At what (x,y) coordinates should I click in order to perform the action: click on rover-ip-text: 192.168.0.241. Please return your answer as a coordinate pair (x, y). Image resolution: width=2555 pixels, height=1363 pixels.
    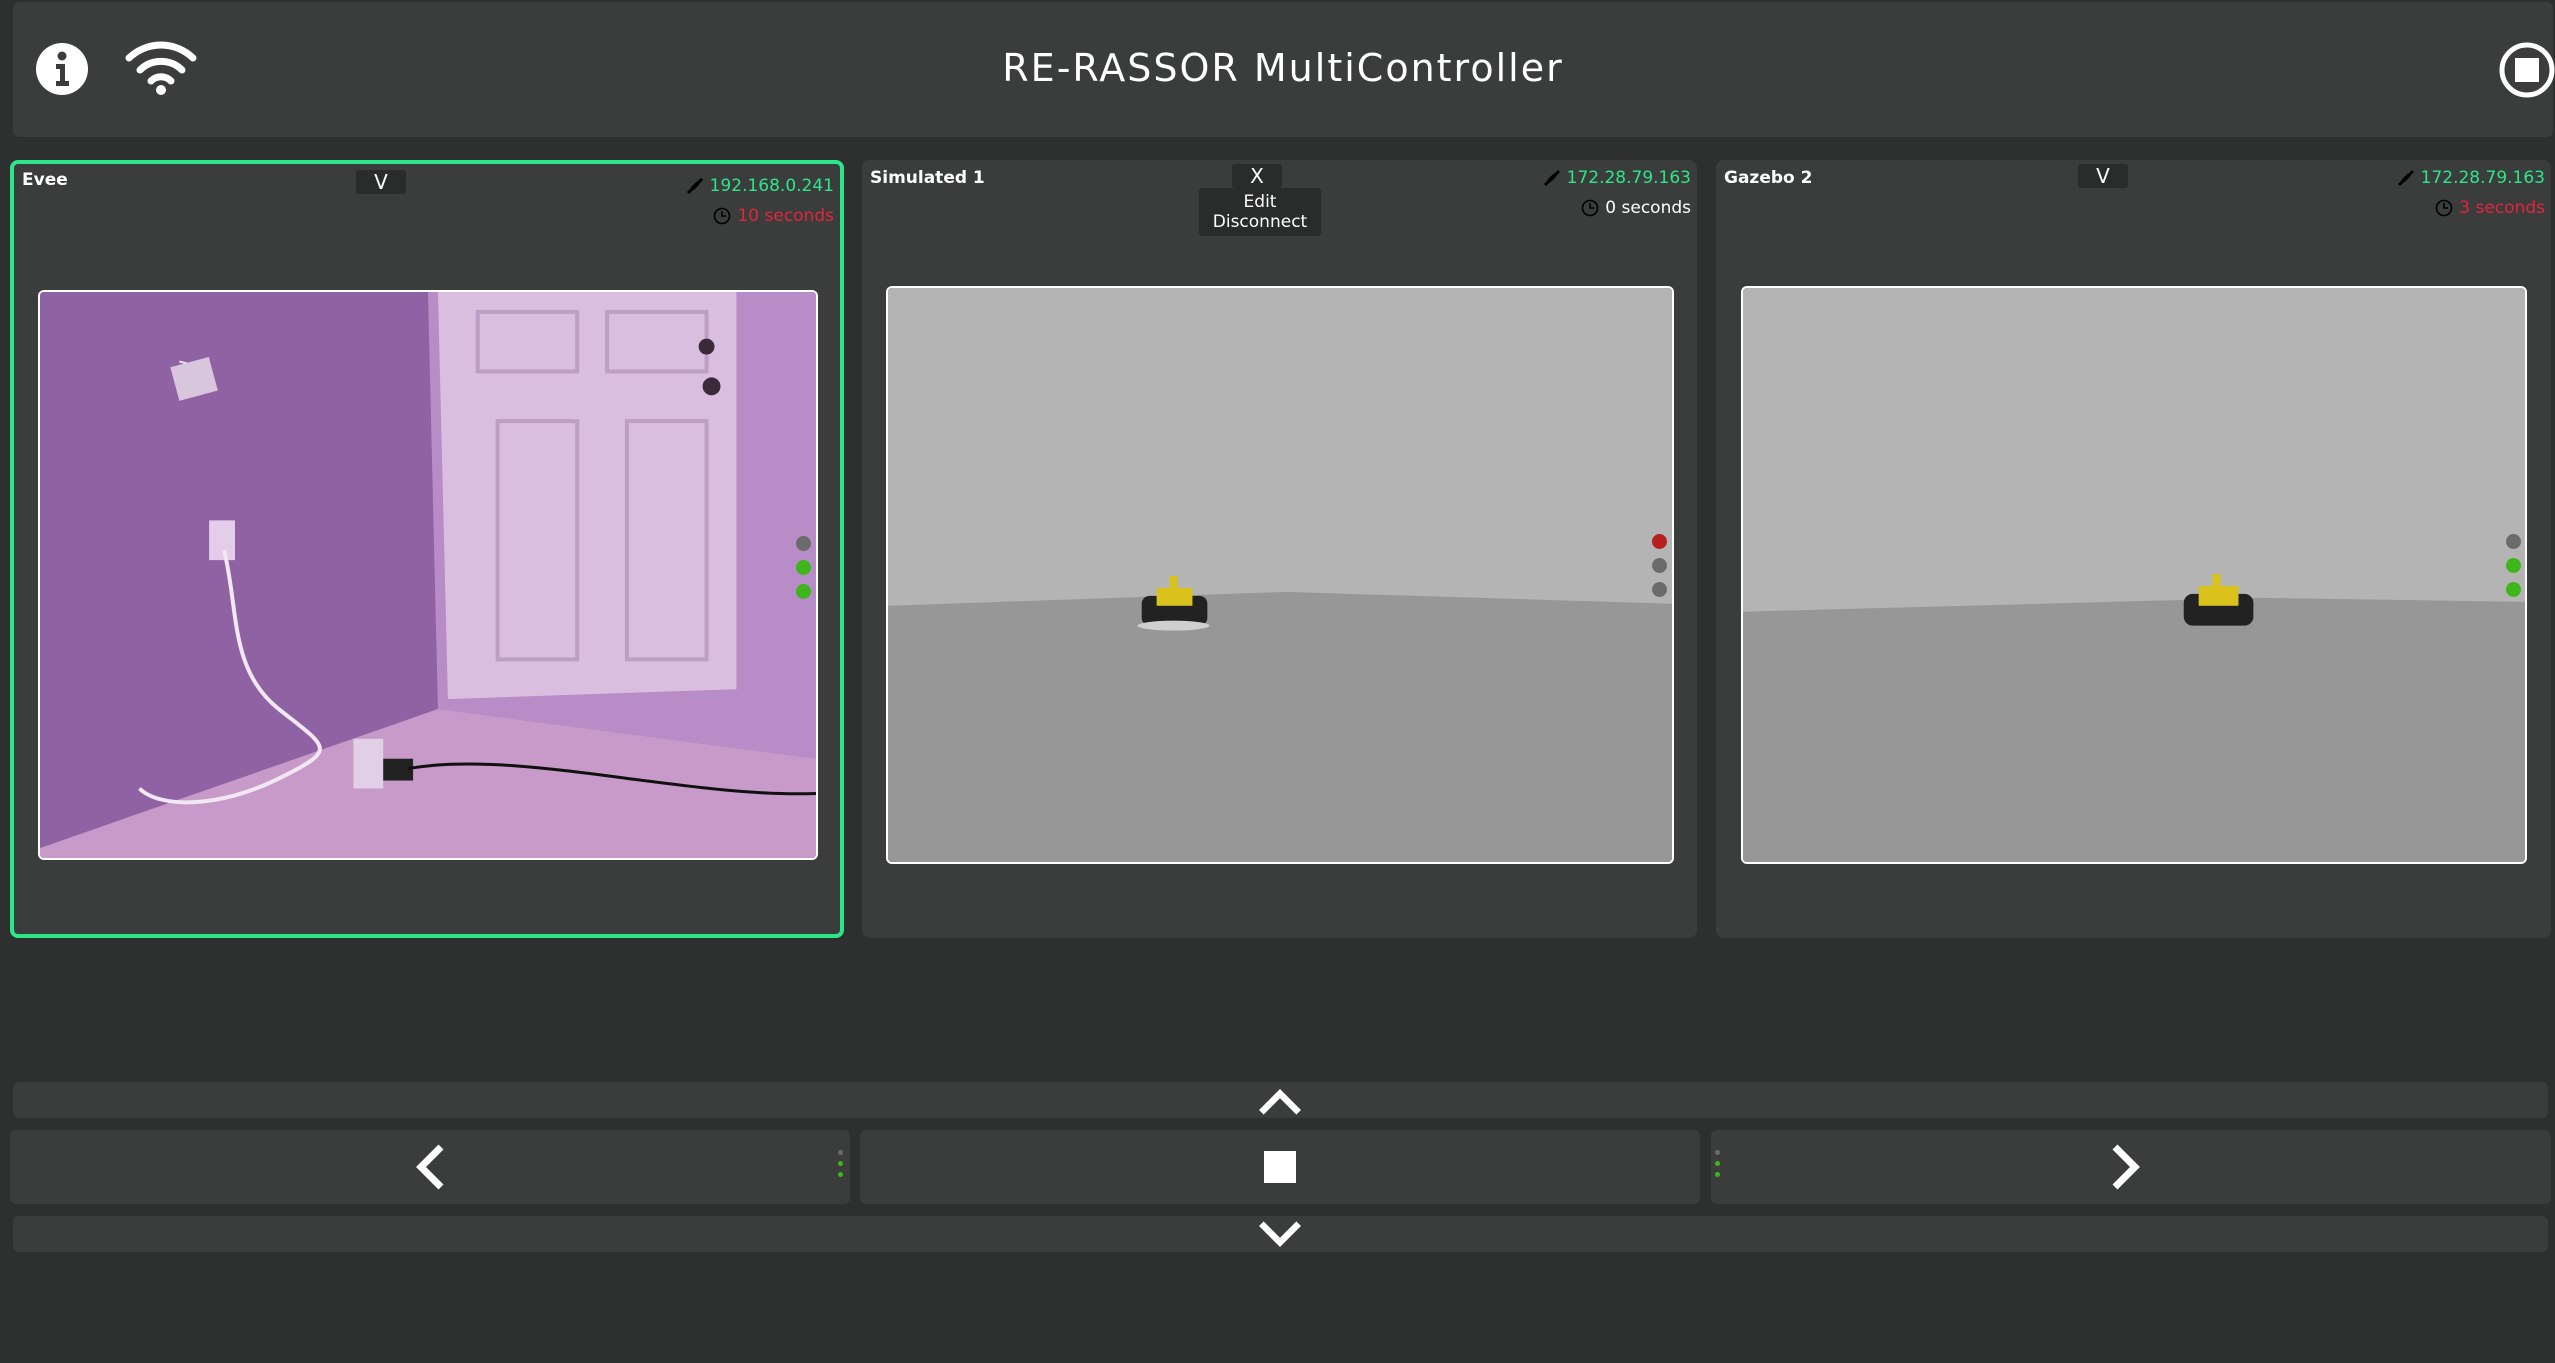
    Looking at the image, I should click on (771, 186).